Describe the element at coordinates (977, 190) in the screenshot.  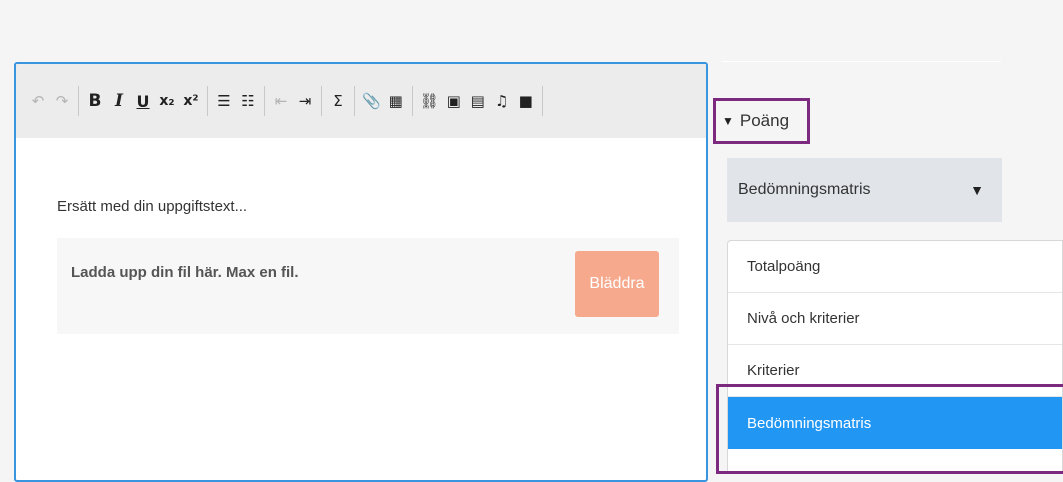
I see `caret-down-icon: ▼` at that location.